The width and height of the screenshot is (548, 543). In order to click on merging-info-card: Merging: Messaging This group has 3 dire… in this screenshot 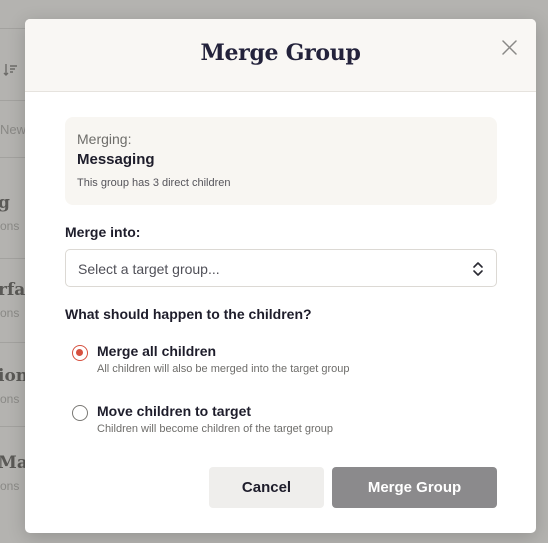, I will do `click(281, 161)`.